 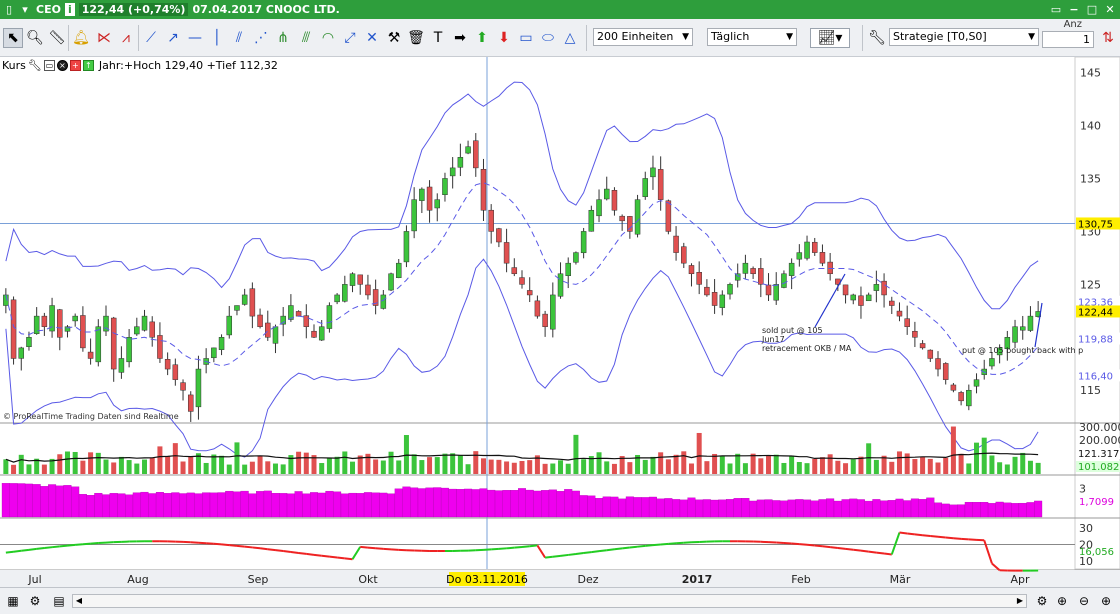 I want to click on scroll-left-icon: ◀, so click(x=79, y=601).